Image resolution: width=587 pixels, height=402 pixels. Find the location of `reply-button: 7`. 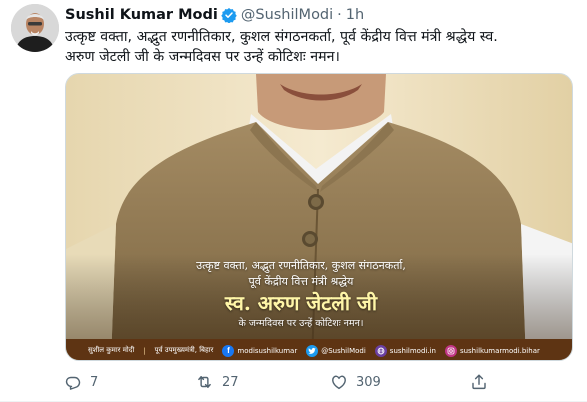

reply-button: 7 is located at coordinates (81, 382).